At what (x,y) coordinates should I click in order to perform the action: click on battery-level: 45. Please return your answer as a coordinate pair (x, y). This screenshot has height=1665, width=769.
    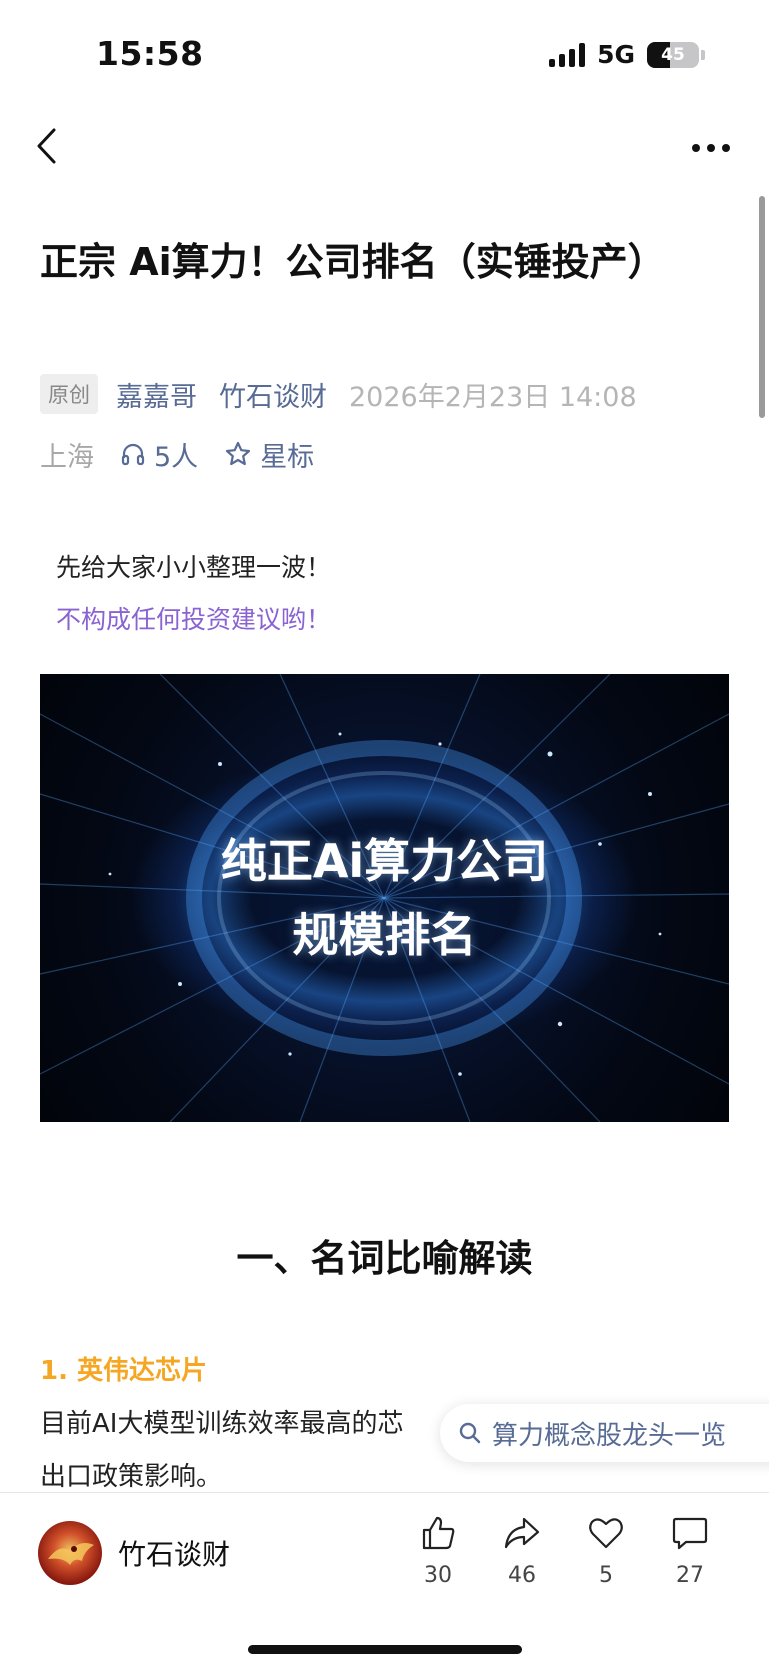
    Looking at the image, I should click on (673, 54).